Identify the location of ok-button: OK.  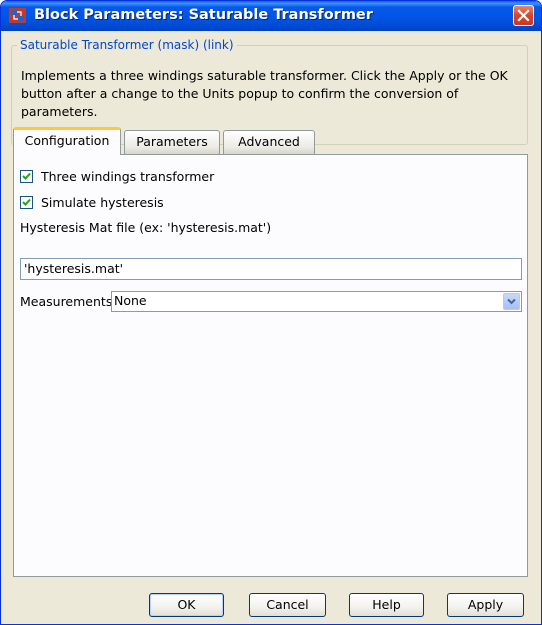
(186, 605).